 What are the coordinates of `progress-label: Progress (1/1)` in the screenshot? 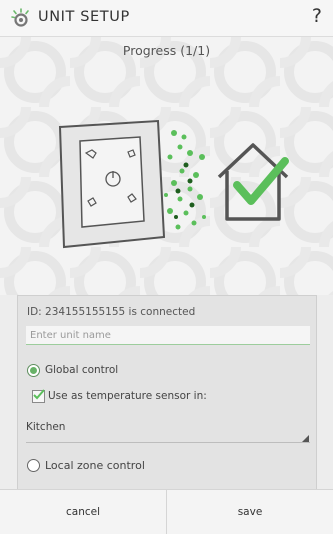 It's located at (166, 50).